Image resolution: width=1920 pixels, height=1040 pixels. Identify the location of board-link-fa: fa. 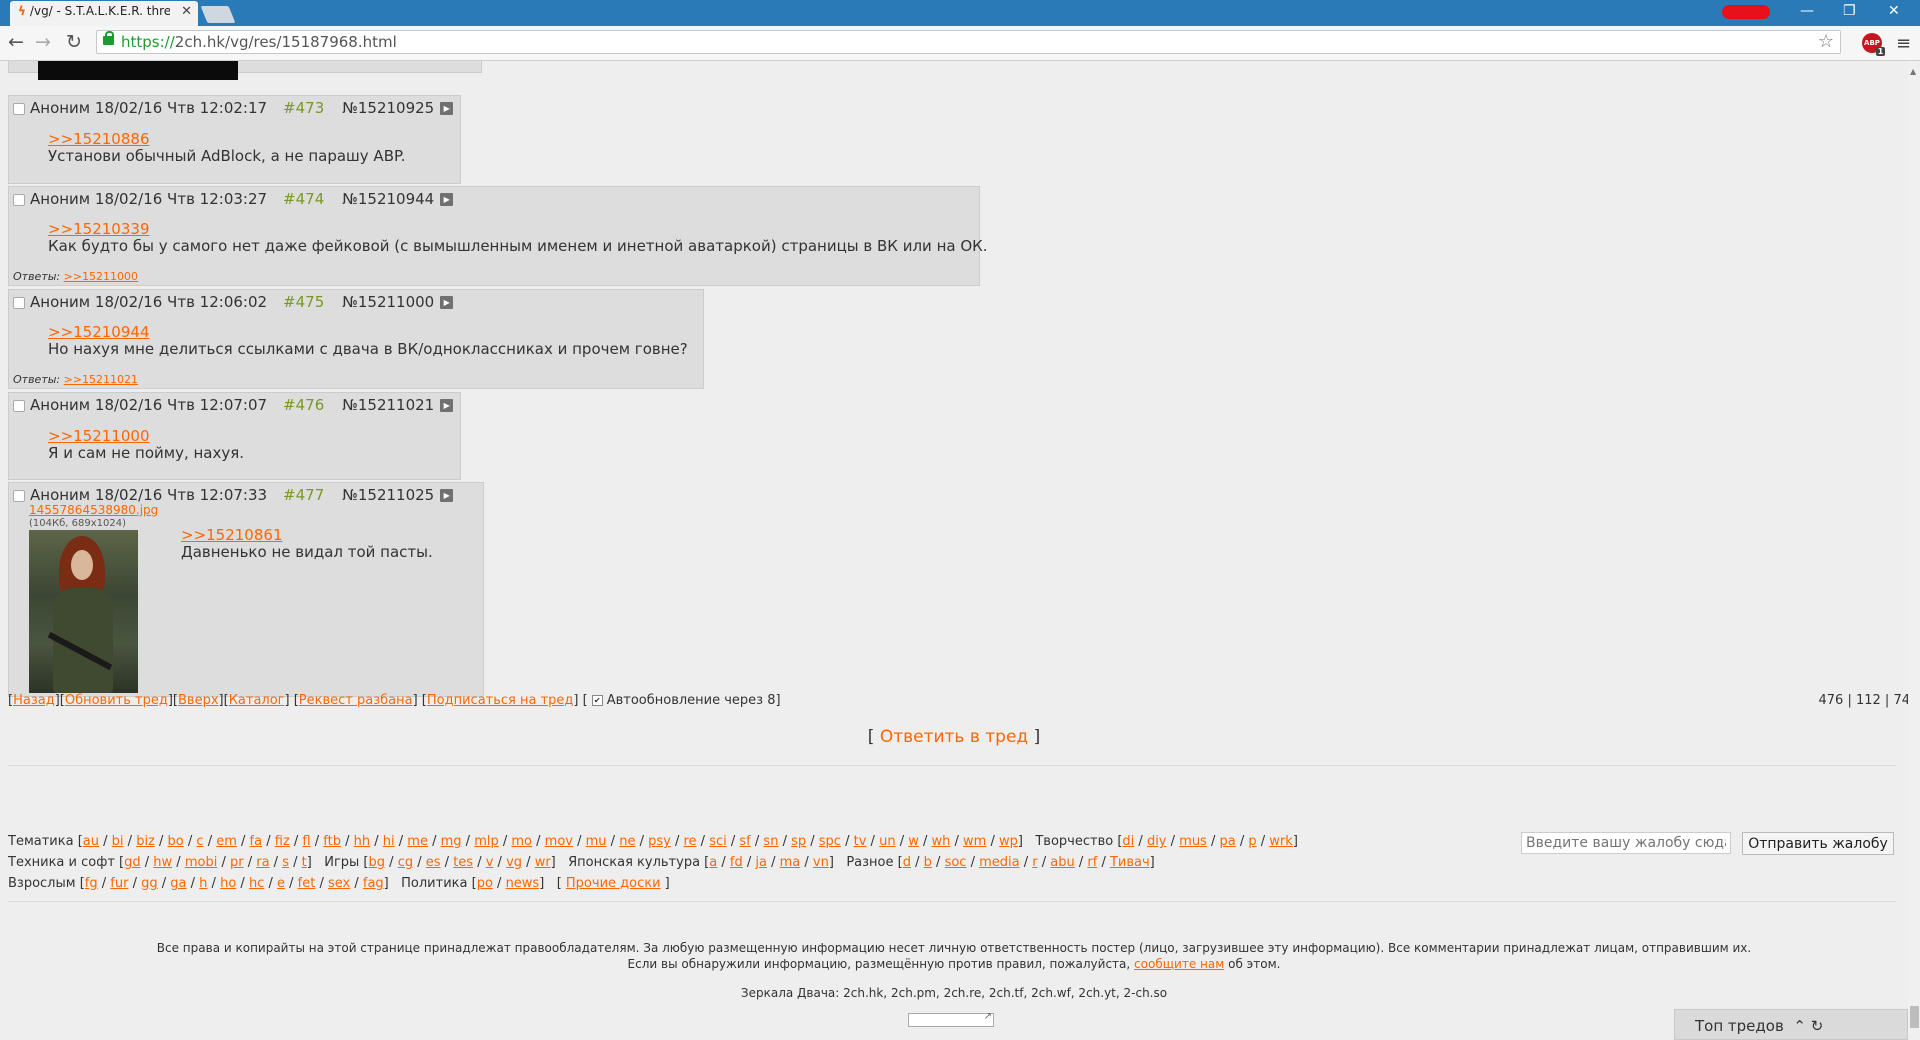
(256, 841).